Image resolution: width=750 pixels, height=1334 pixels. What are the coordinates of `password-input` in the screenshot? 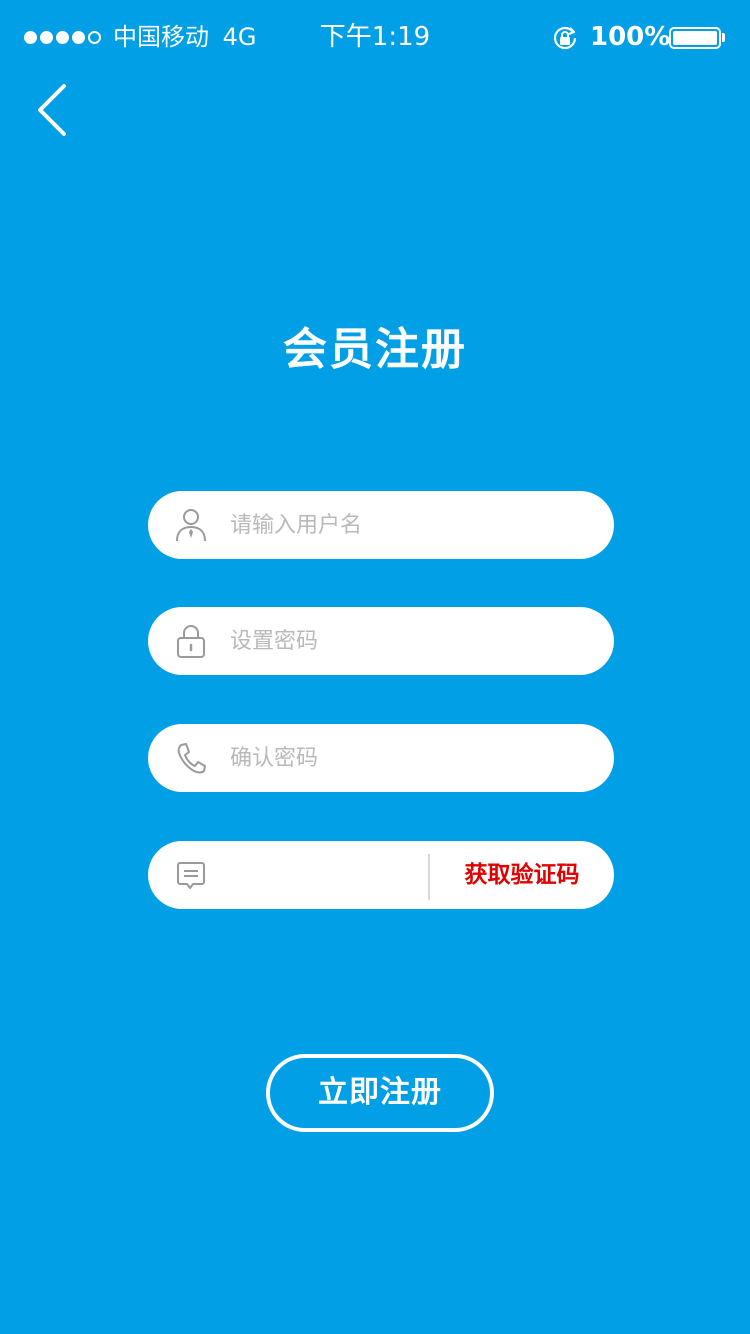 It's located at (410, 641).